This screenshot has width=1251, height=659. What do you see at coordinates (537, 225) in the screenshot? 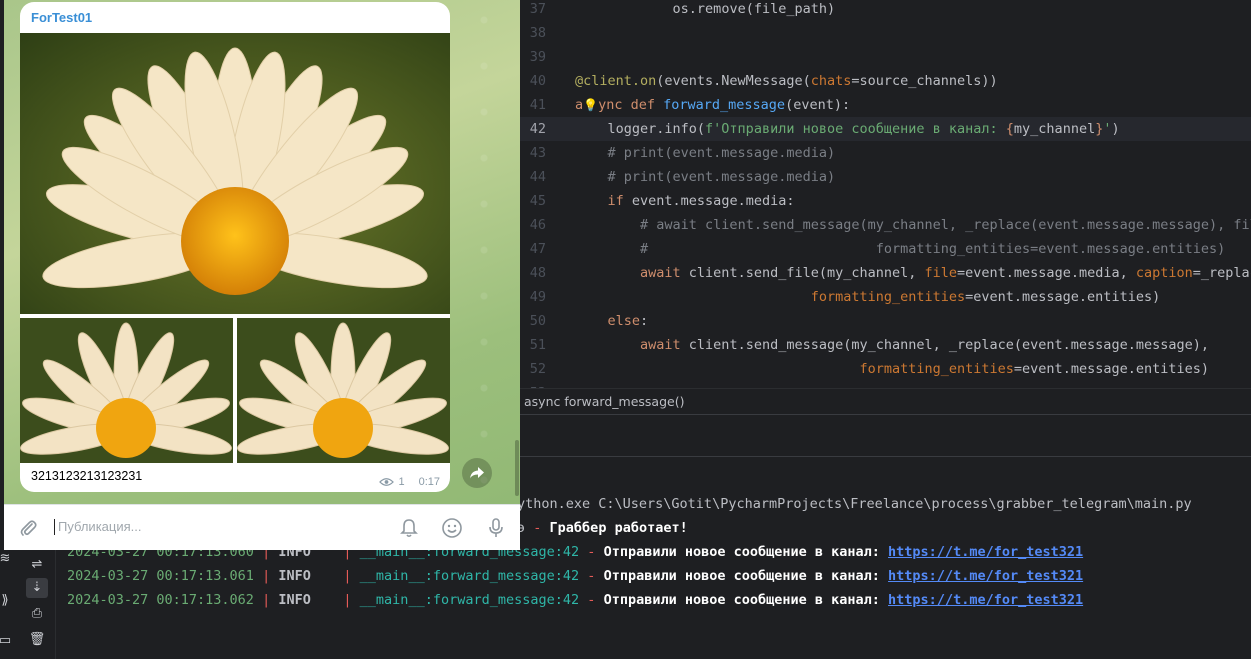
I see `line-number: 46` at bounding box center [537, 225].